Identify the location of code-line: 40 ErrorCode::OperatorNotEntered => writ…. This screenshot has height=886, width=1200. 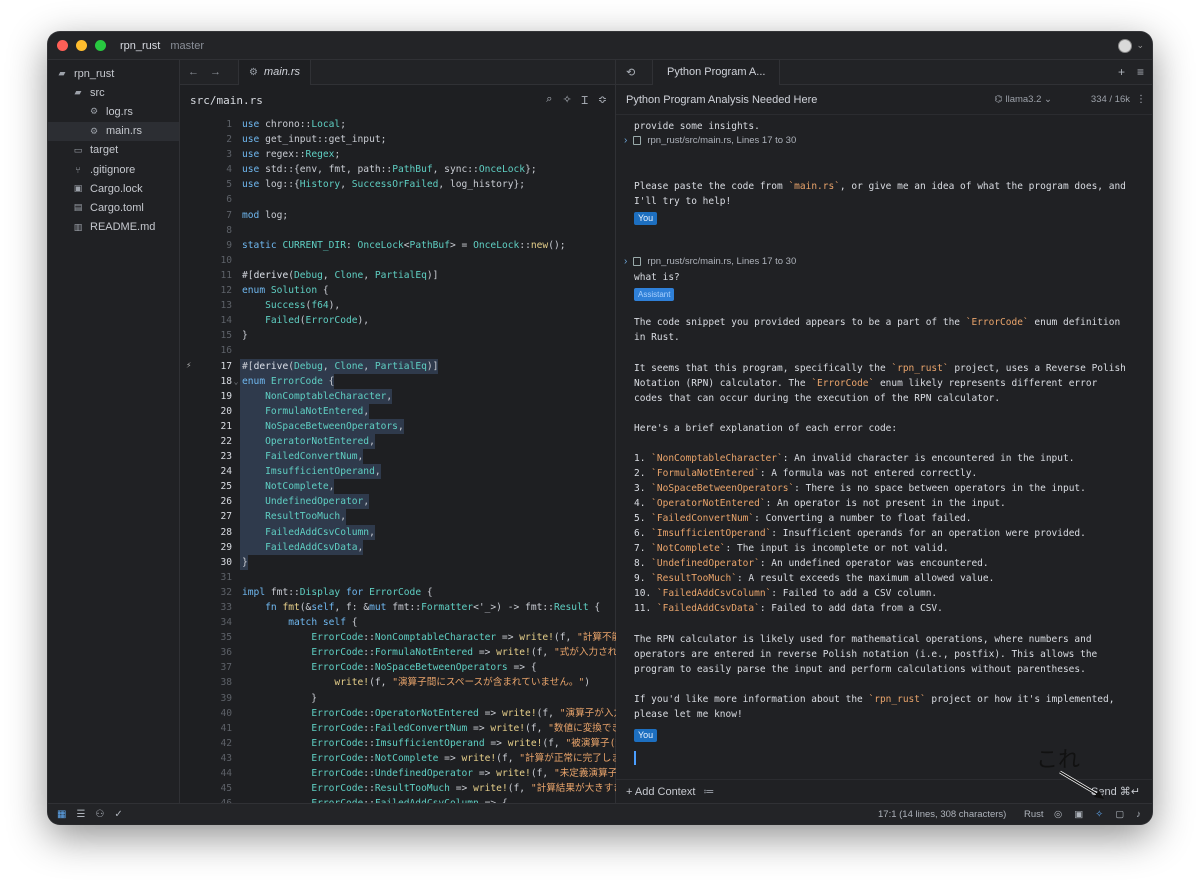
(398, 713).